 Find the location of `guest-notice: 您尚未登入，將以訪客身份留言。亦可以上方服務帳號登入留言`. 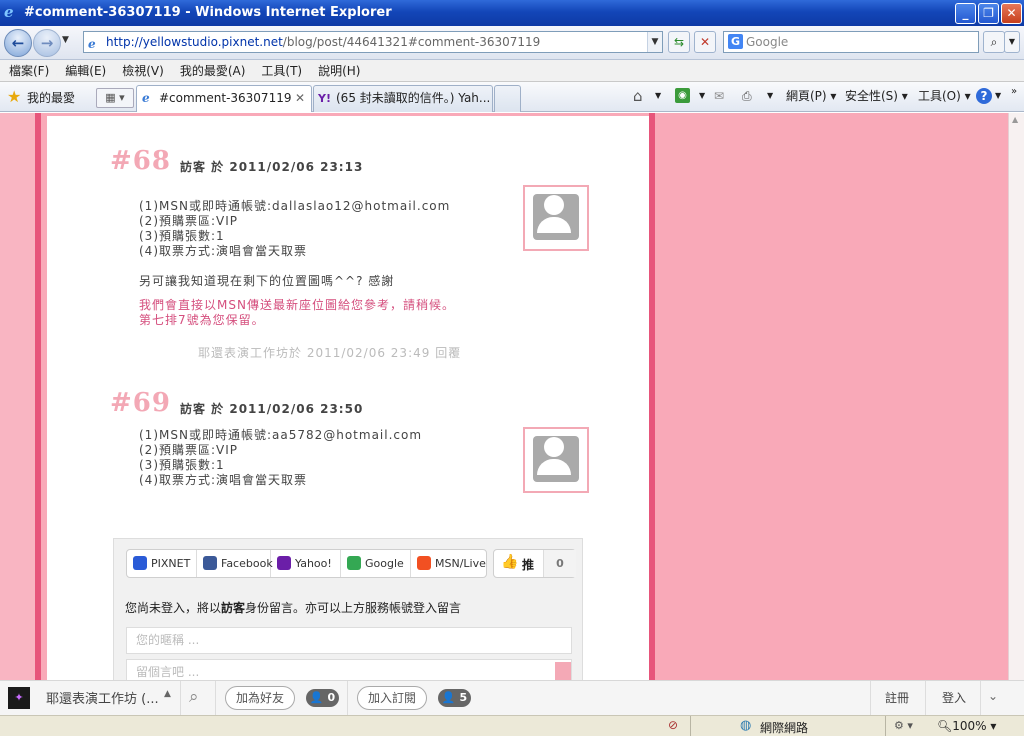

guest-notice: 您尚未登入，將以訪客身份留言。亦可以上方服務帳號登入留言 is located at coordinates (293, 608).